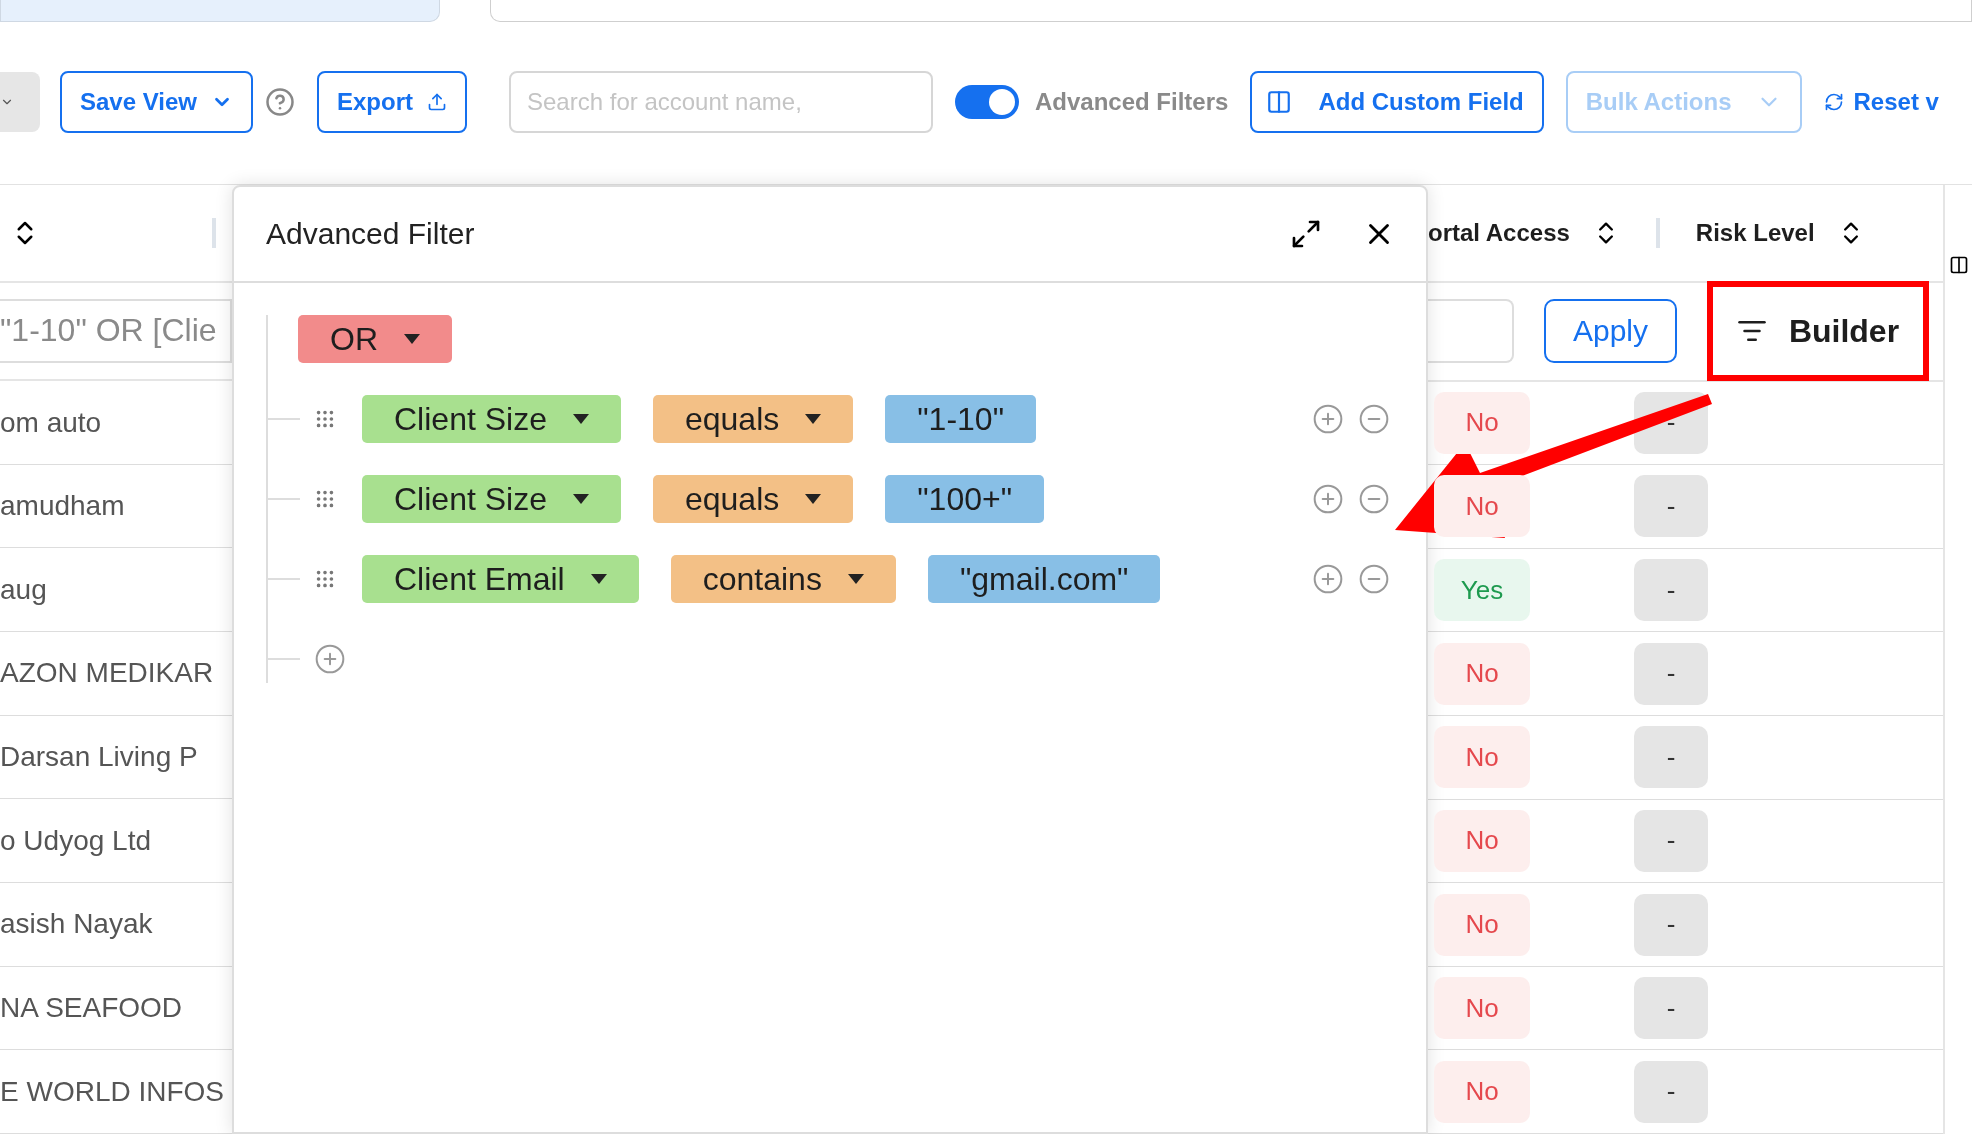  I want to click on table-cell: Darsan Living P, so click(99, 757).